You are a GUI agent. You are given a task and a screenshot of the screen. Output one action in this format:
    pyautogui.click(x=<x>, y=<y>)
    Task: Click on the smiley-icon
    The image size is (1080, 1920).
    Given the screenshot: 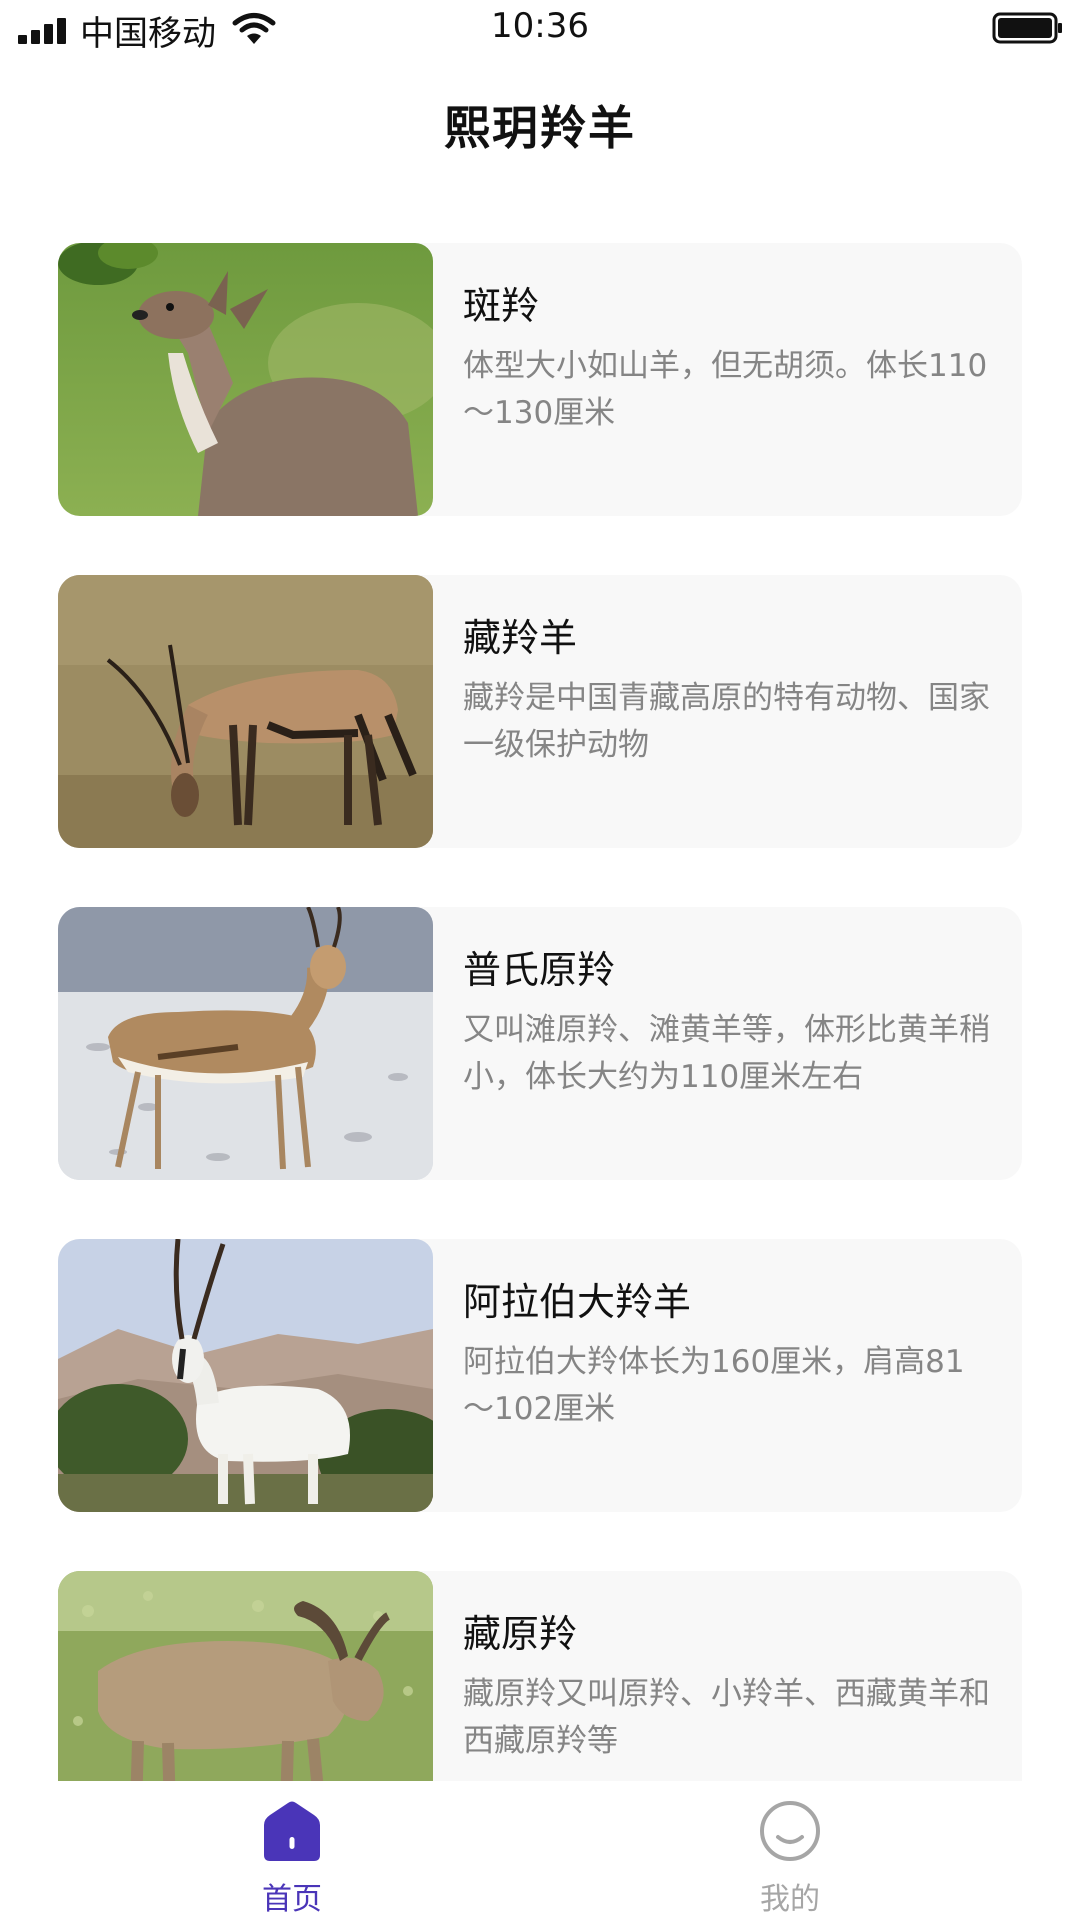 What is the action you would take?
    pyautogui.click(x=790, y=1831)
    